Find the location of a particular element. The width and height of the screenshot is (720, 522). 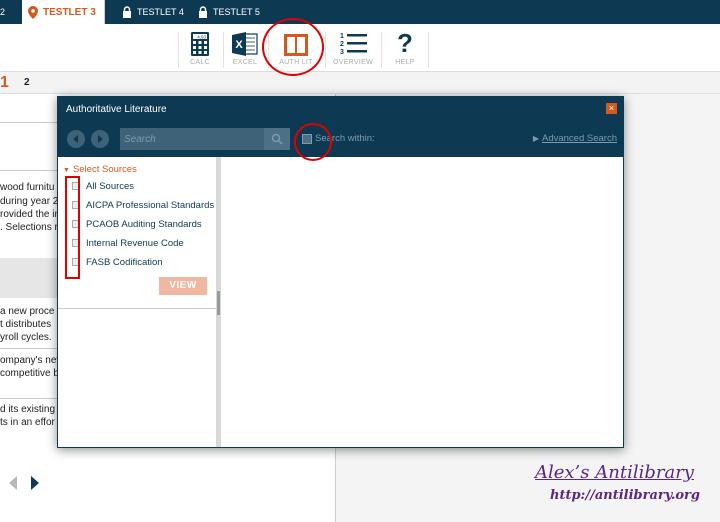

question-text-line: competitive b is located at coordinates (29, 373).